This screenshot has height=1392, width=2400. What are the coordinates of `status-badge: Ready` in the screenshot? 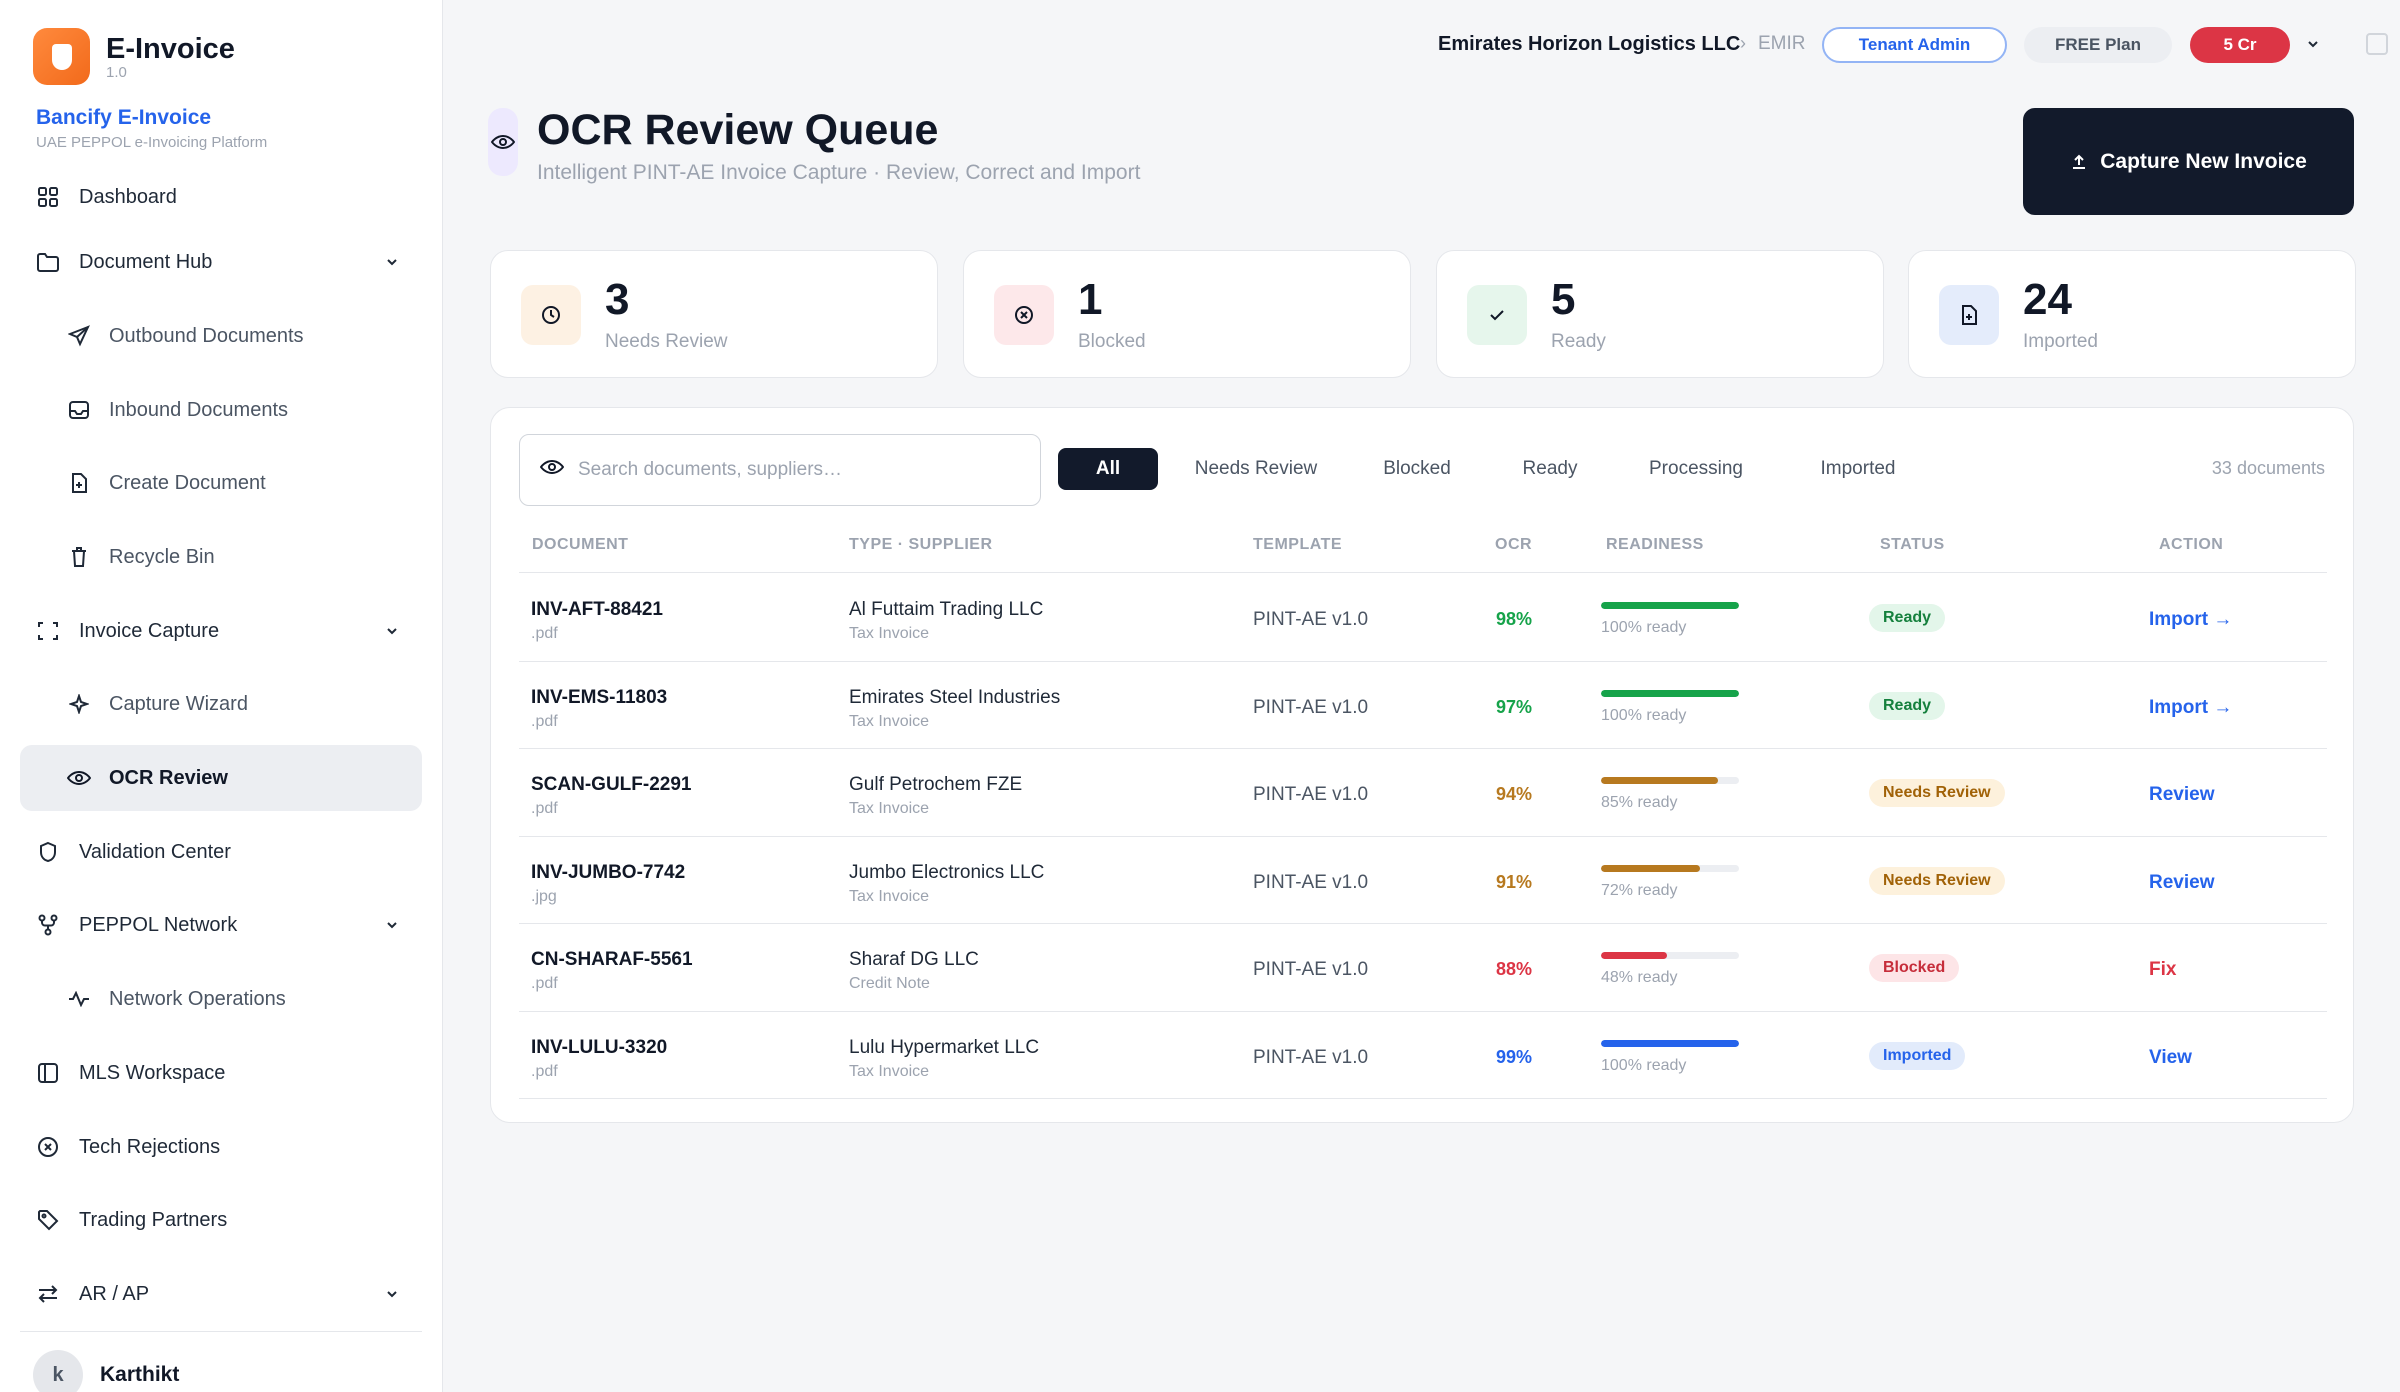 It's located at (1907, 705).